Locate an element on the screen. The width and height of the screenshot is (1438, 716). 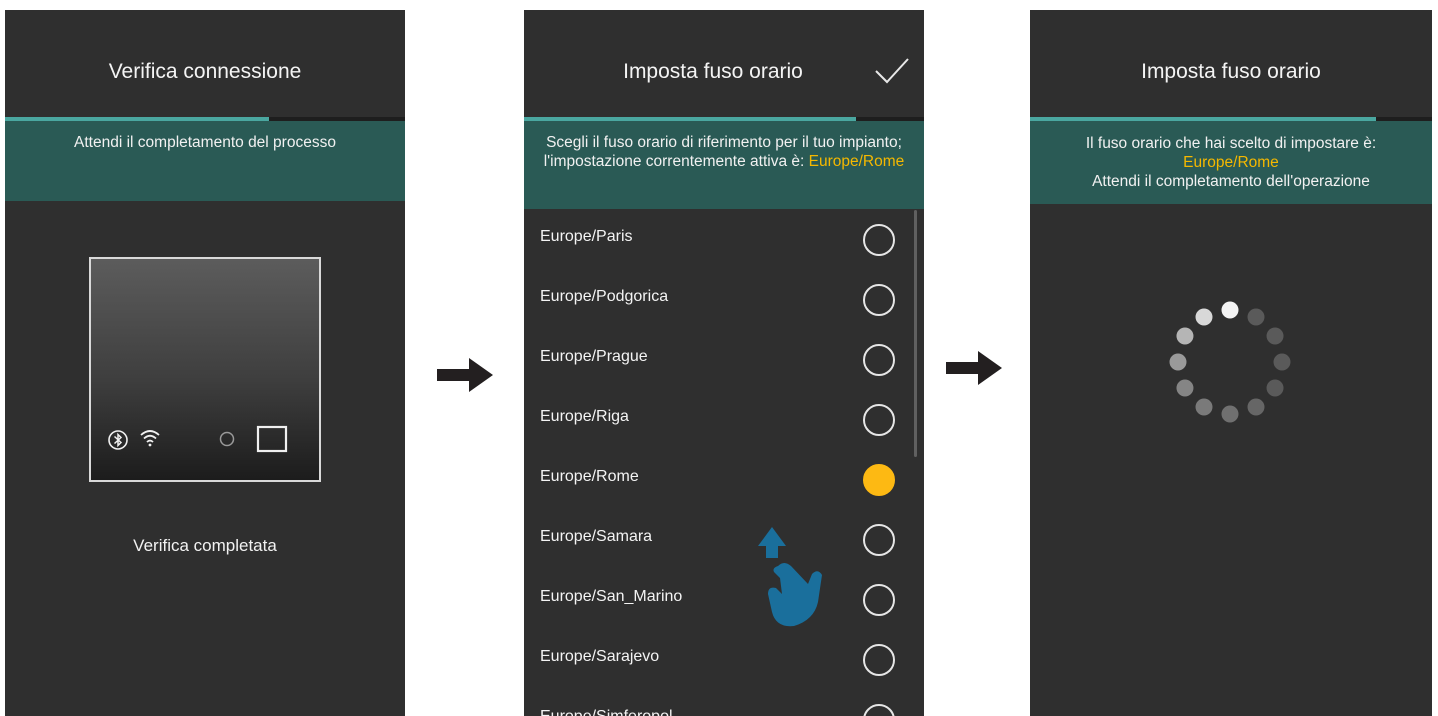
loading-spinner-icon is located at coordinates (1230, 362).